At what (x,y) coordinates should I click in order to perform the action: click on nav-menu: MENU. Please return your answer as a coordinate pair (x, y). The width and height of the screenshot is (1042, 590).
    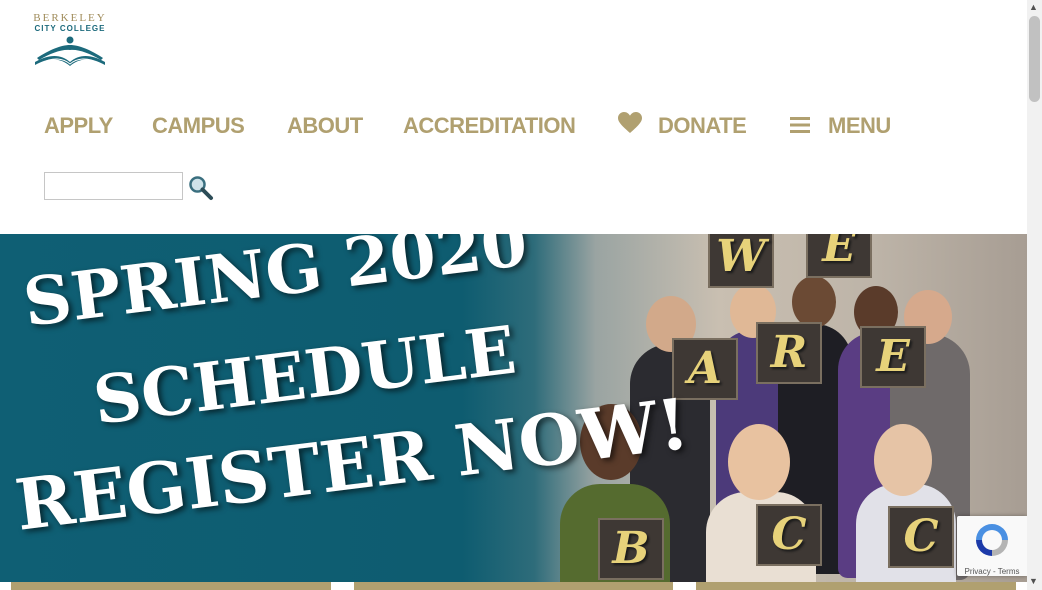
    Looking at the image, I should click on (840, 126).